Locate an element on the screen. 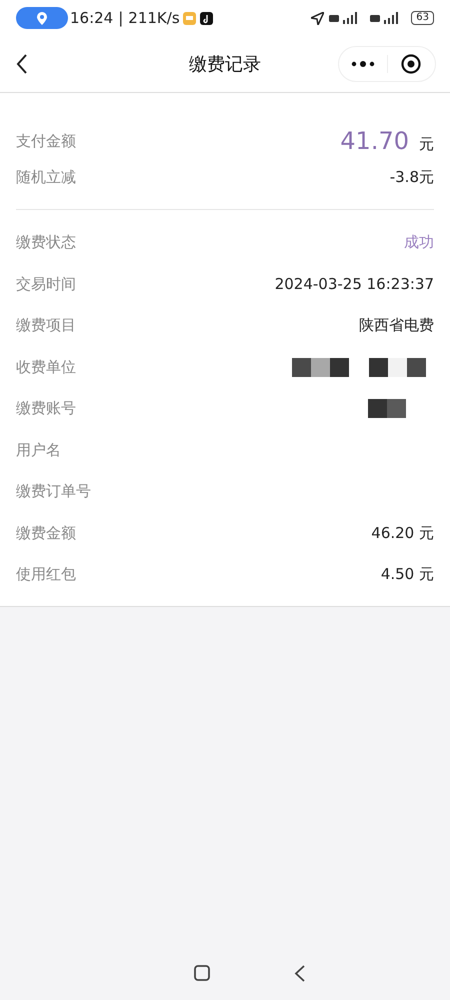 Image resolution: width=450 pixels, height=1000 pixels. field-label: 交易时间 is located at coordinates (46, 284).